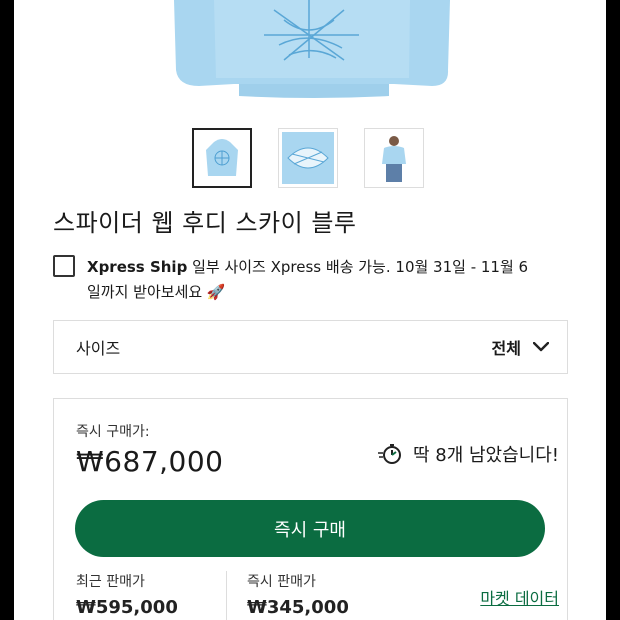 This screenshot has width=620, height=620. Describe the element at coordinates (360, 267) in the screenshot. I see `xpress-ship-message-line1: 일부 사이즈 Xpress 배송 가능. 10월 31일 - 11월 6` at that location.